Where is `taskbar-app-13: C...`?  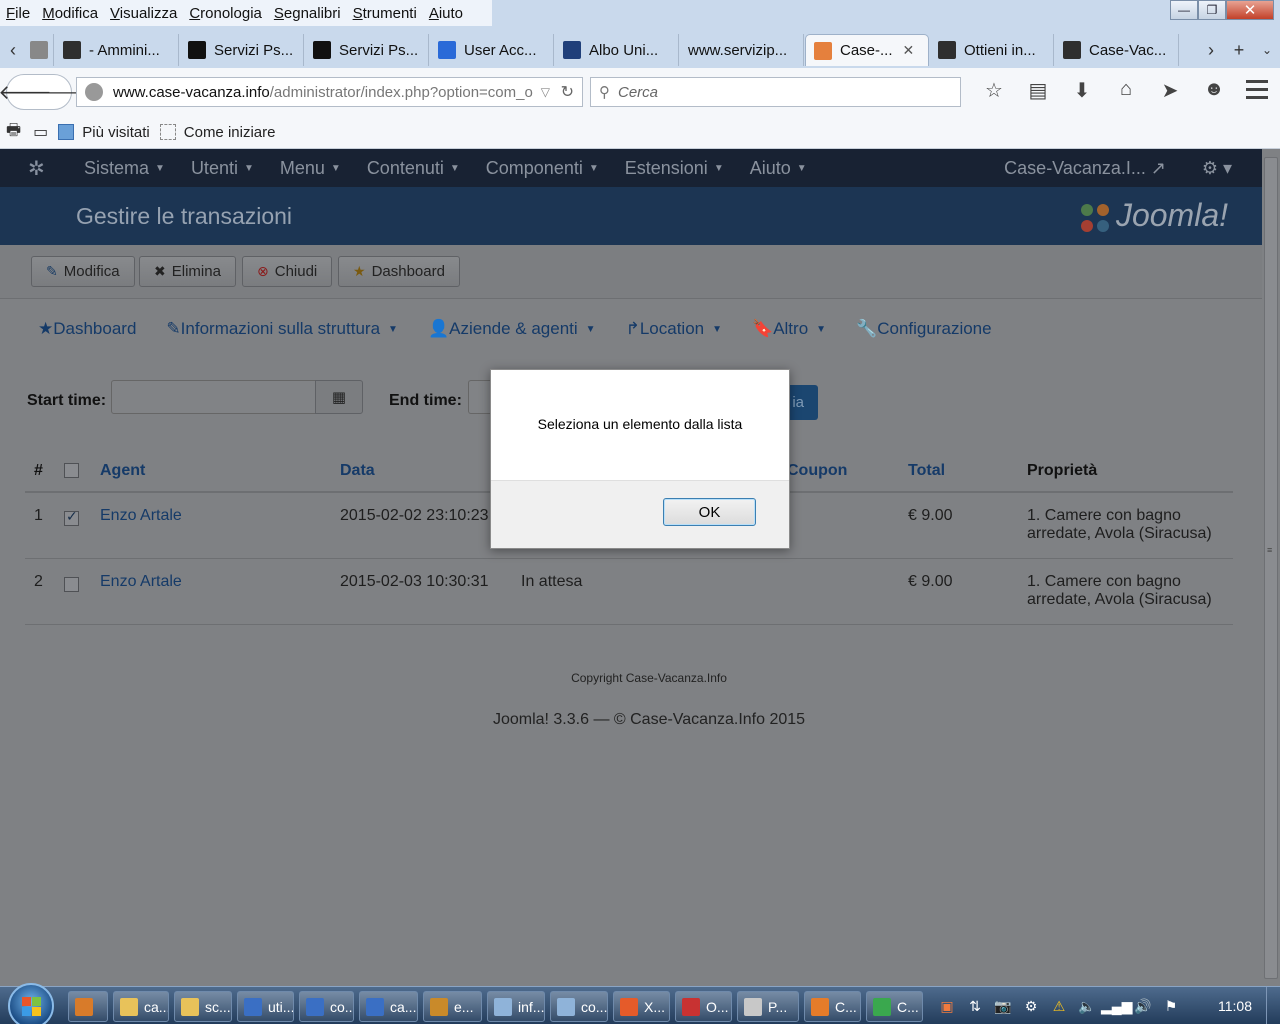 taskbar-app-13: C... is located at coordinates (894, 1006).